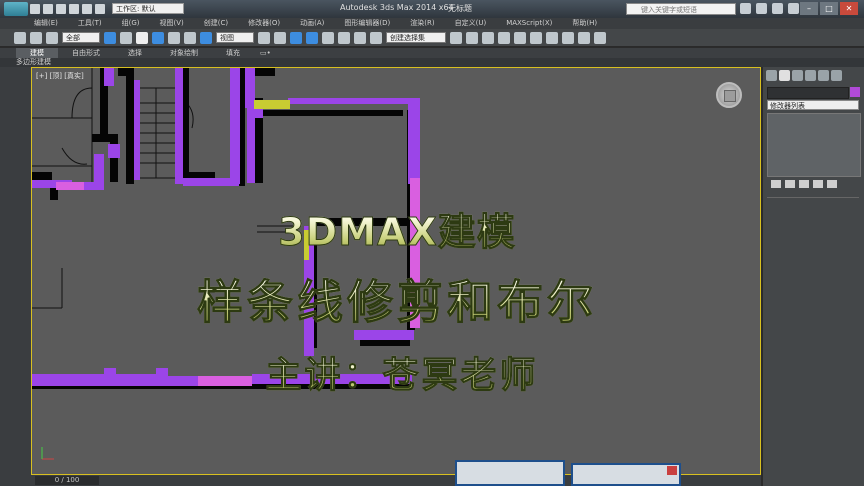 The width and height of the screenshot is (864, 486). Describe the element at coordinates (416, 37) in the screenshot. I see `named-selection-set-select: 创建选择集` at that location.